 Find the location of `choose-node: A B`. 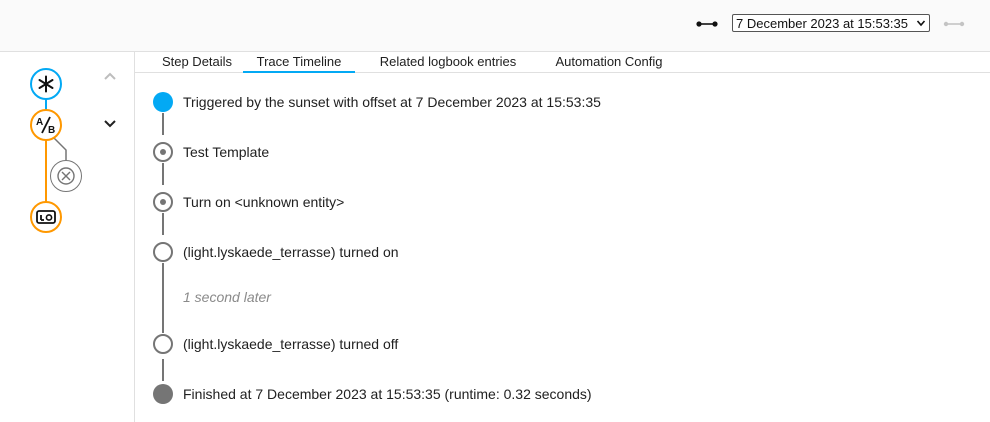

choose-node: A B is located at coordinates (46, 125).